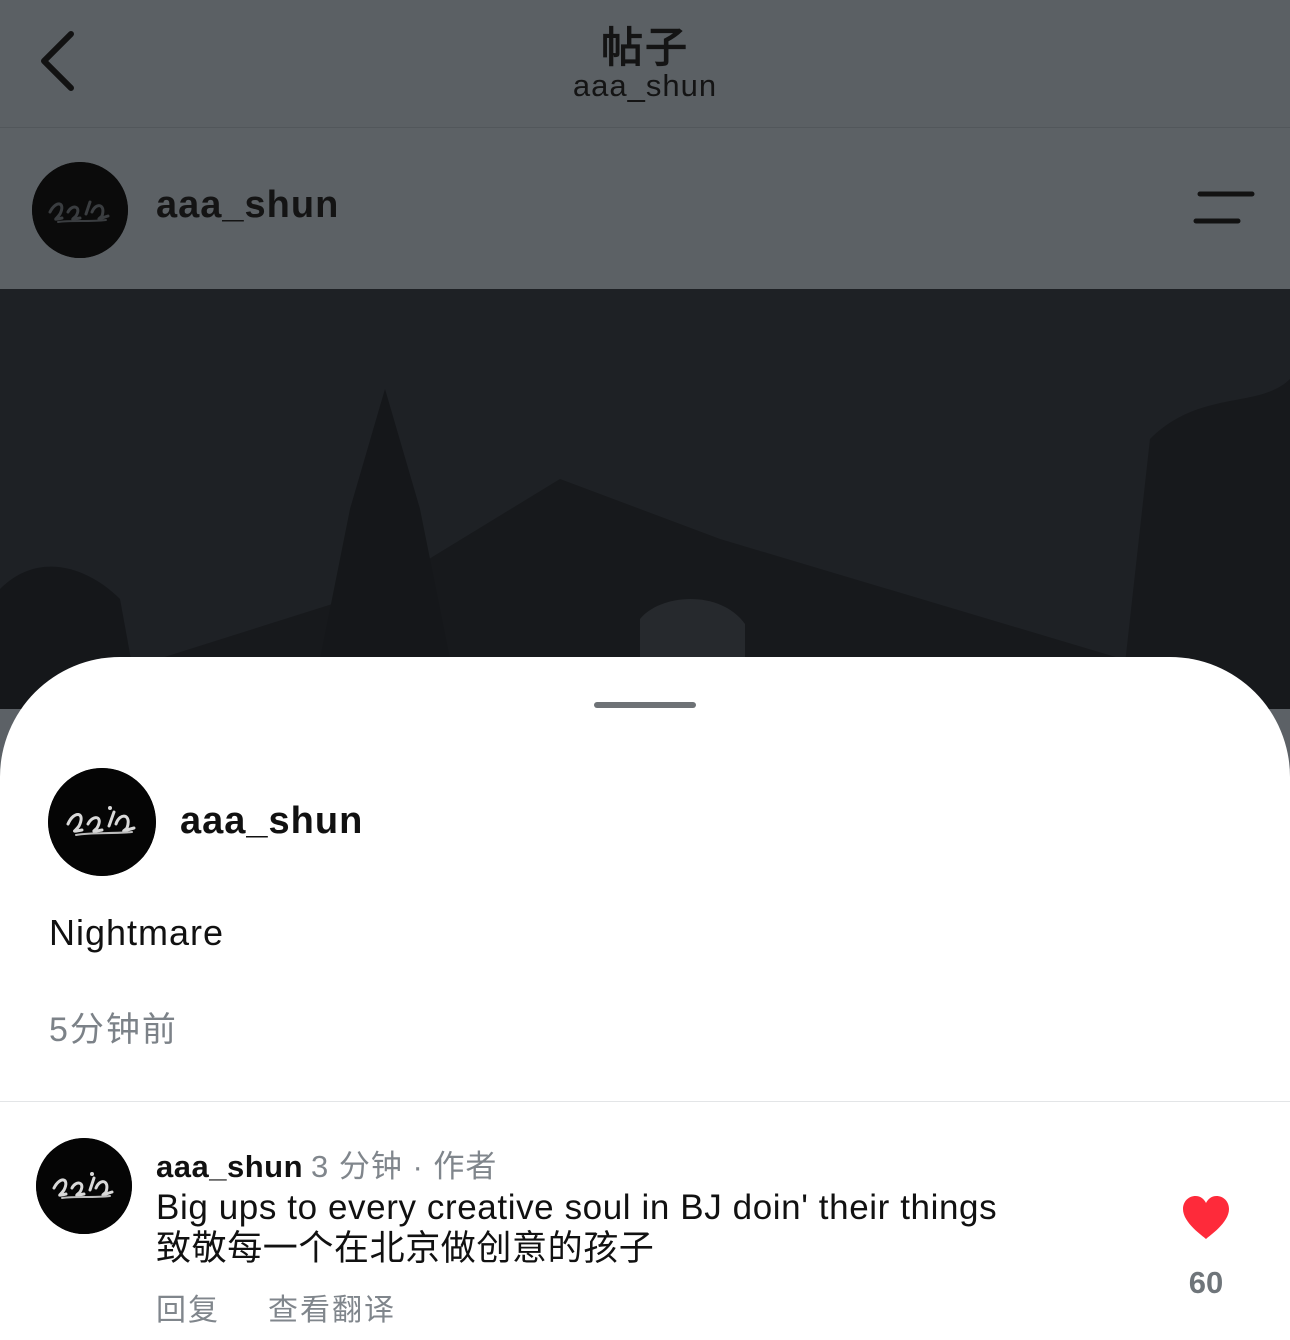  I want to click on post-timestamp: 5分钟前, so click(113, 1030).